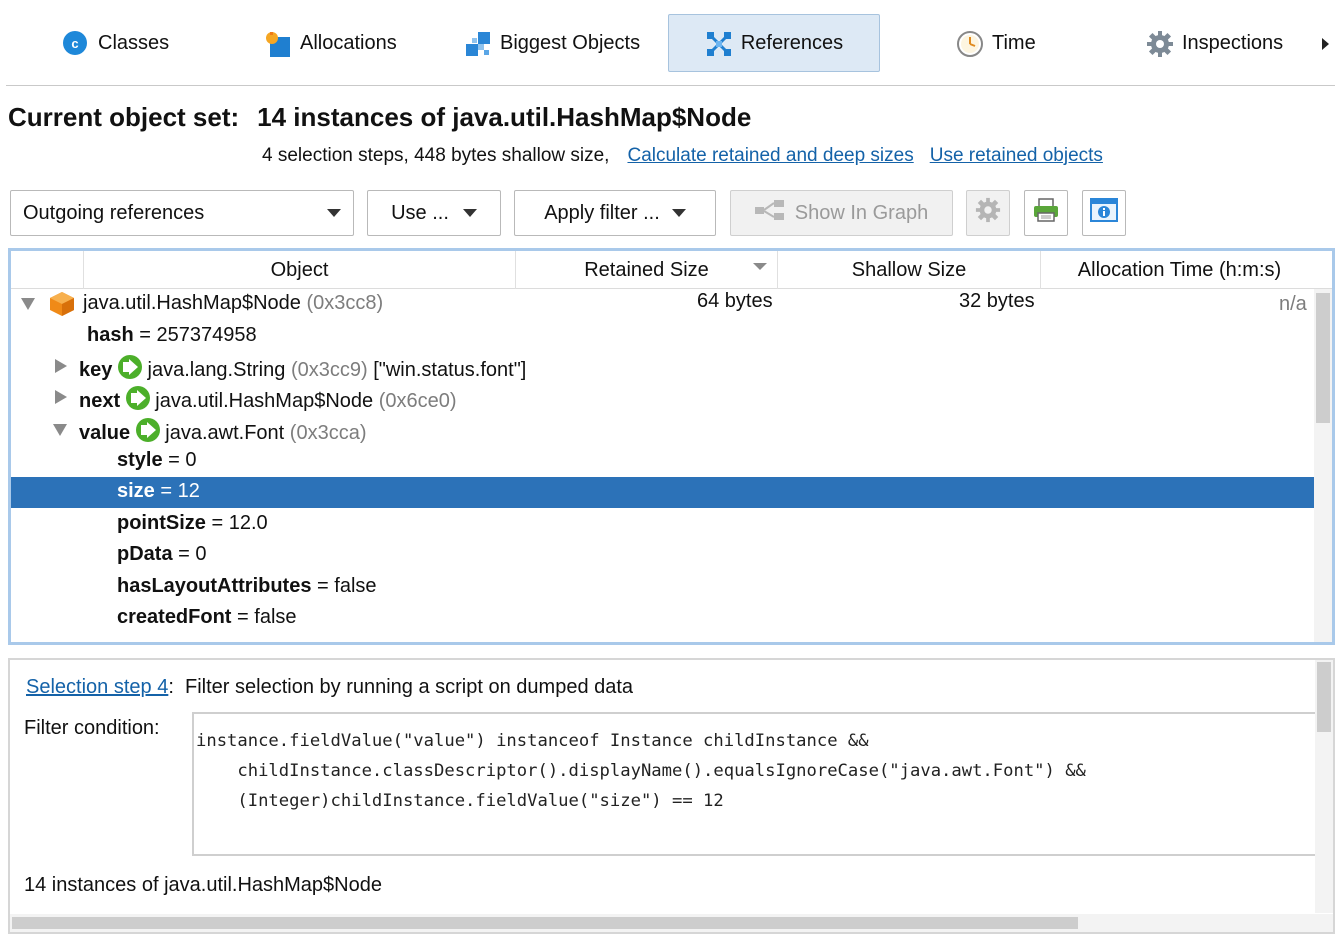 The height and width of the screenshot is (937, 1341). I want to click on column-label: Object, so click(299, 269).